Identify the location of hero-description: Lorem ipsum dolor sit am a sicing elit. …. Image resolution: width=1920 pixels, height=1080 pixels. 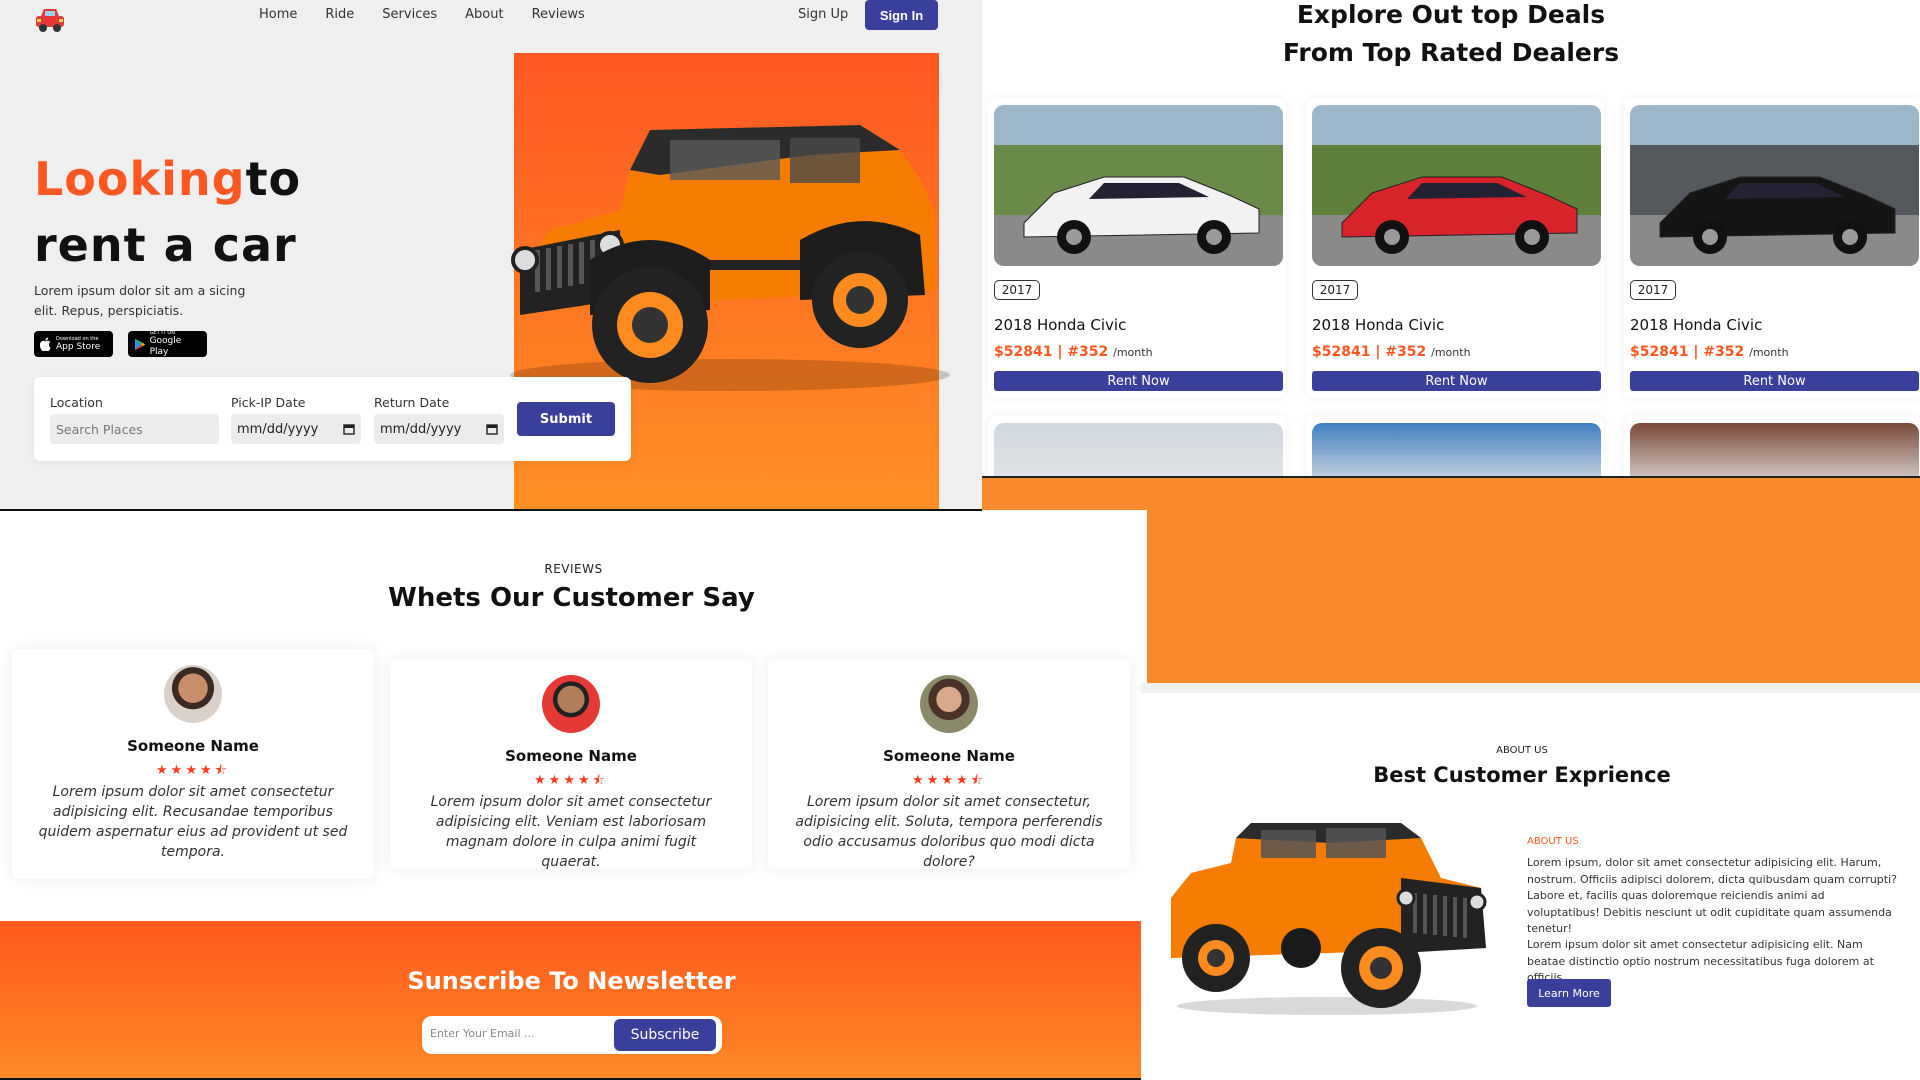
(140, 300).